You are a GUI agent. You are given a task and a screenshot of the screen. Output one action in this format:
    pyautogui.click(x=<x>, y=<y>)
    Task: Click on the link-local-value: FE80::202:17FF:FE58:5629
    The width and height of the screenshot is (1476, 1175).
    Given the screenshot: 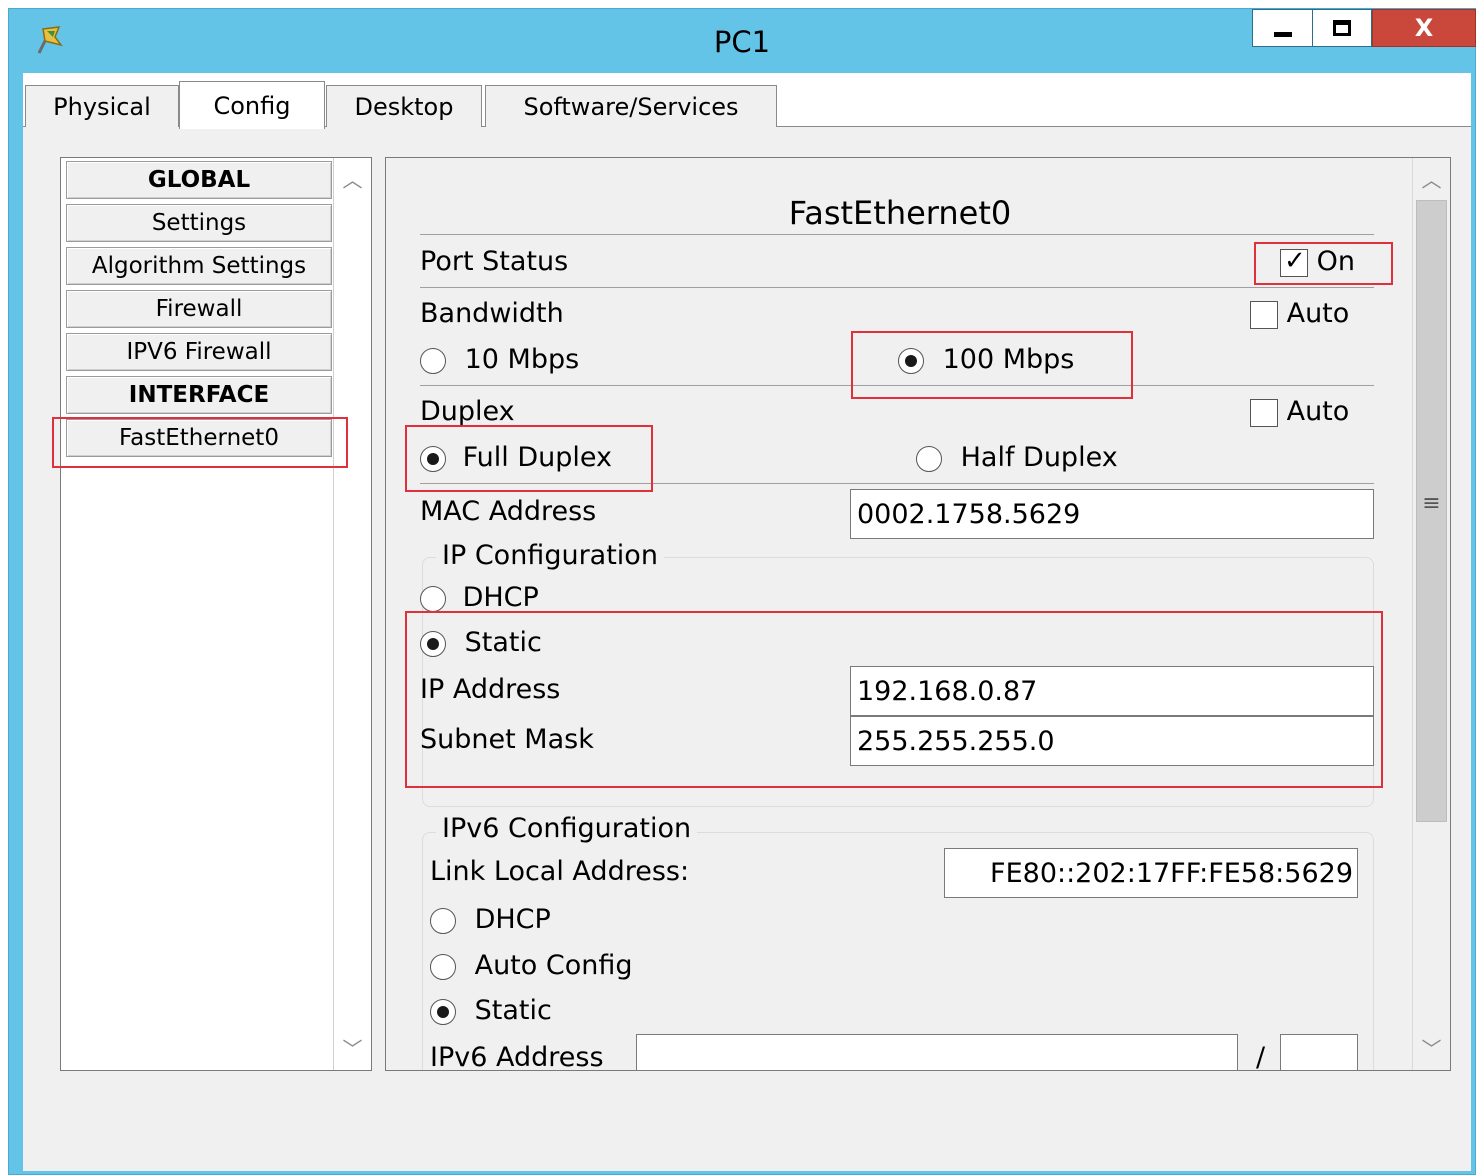 What is the action you would take?
    pyautogui.click(x=1171, y=873)
    